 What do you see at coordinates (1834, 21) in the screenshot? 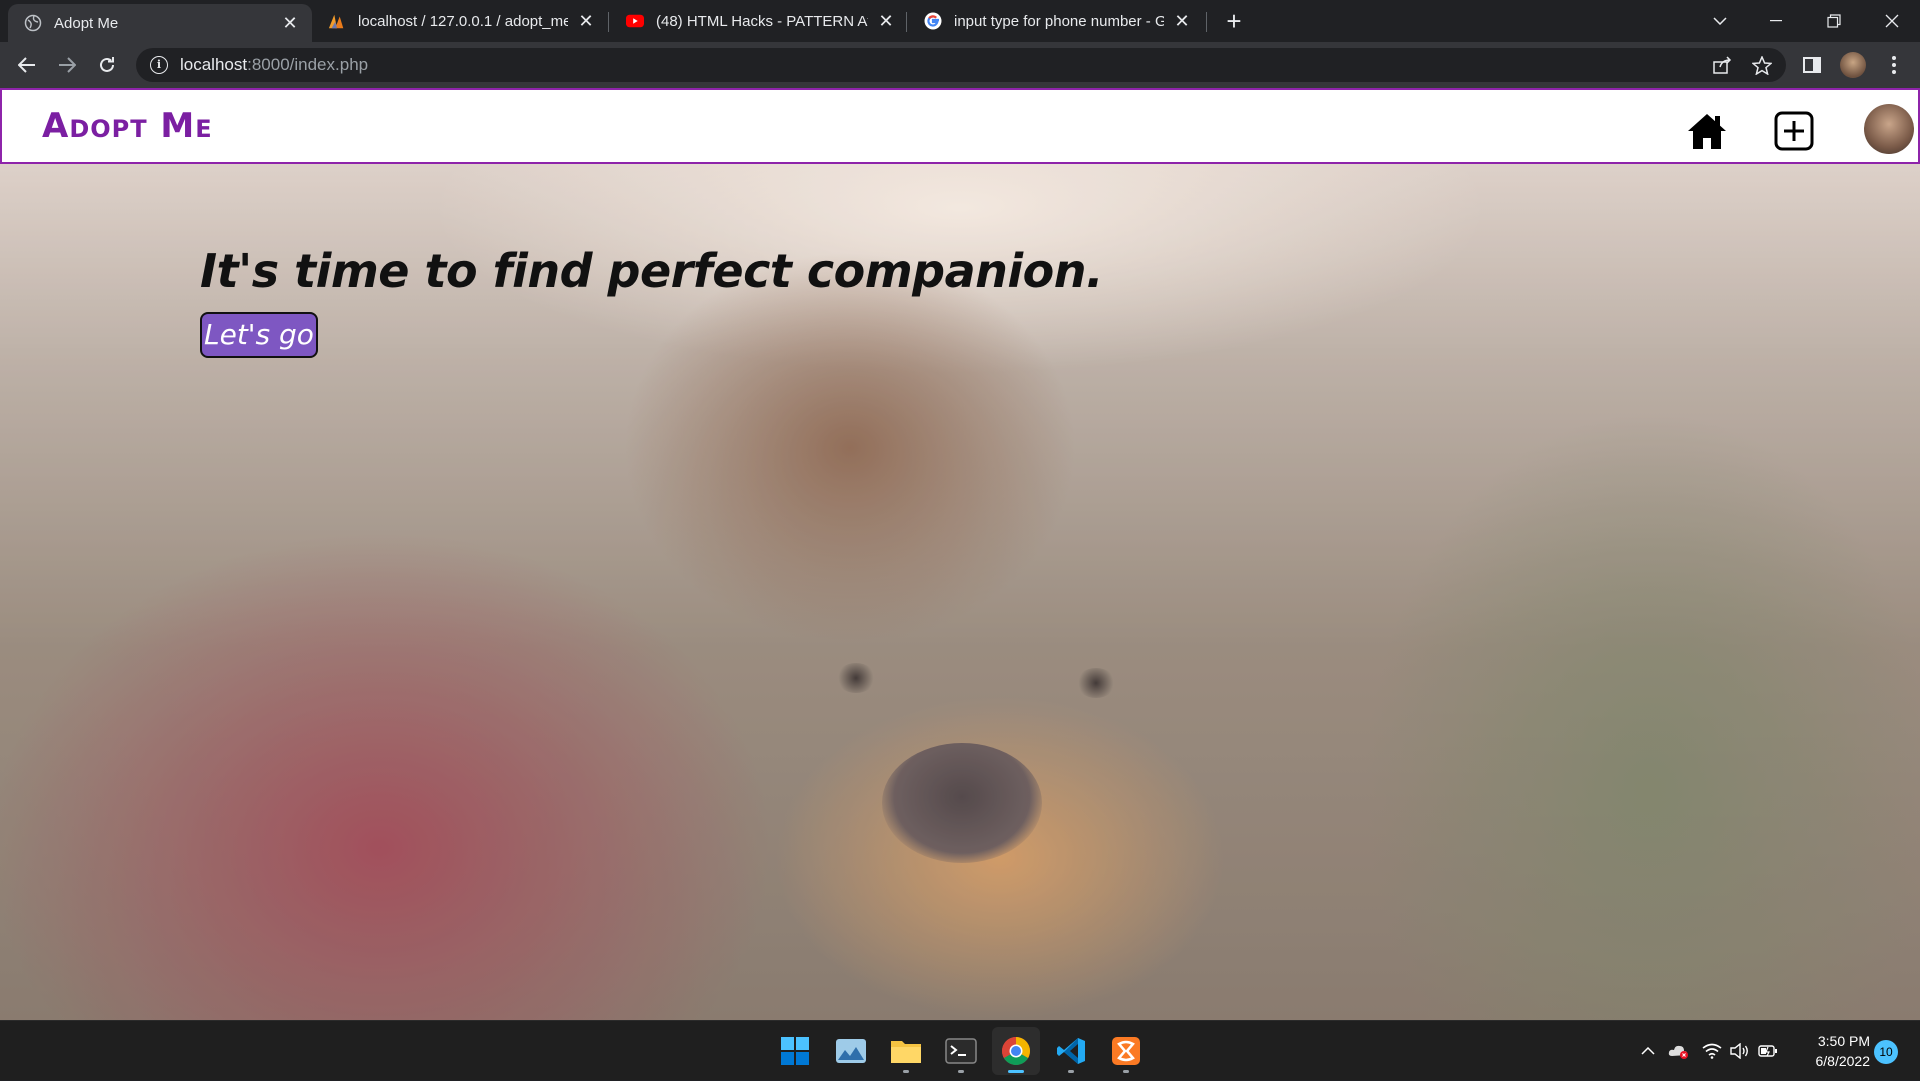
I see `restore-button` at bounding box center [1834, 21].